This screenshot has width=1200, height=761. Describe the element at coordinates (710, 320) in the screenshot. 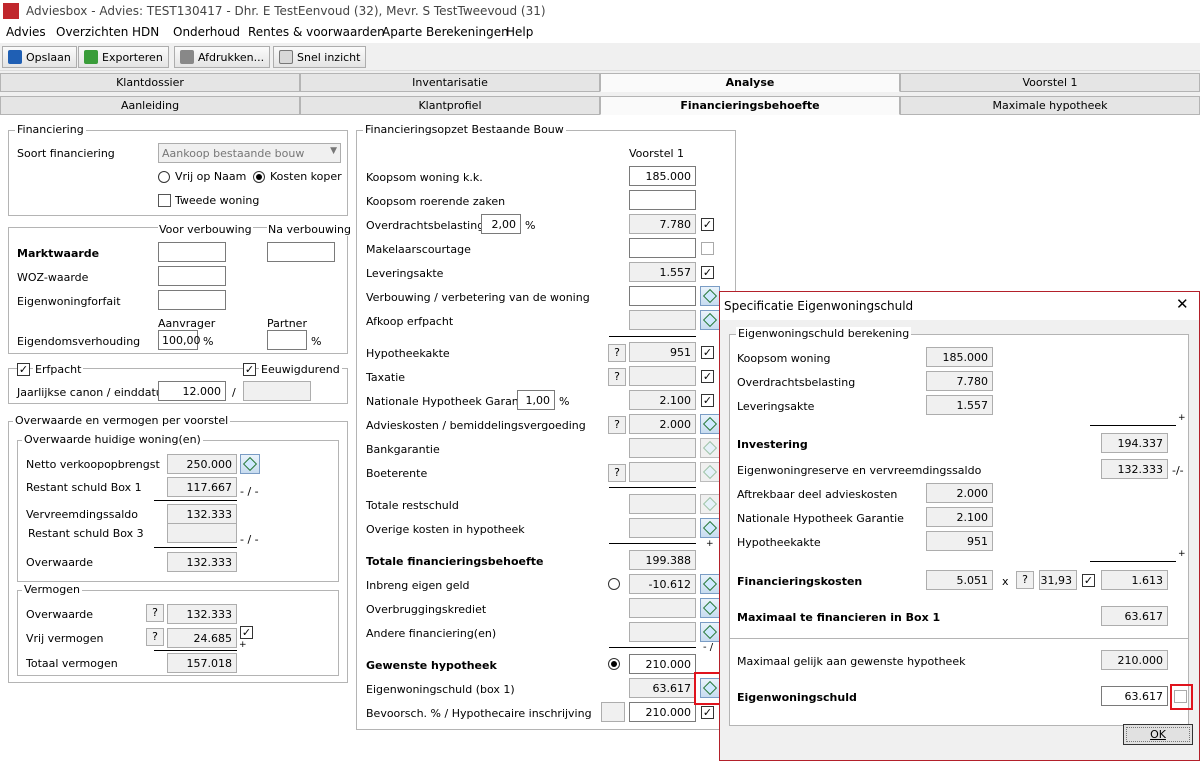

I see `edit-erfpacht-button` at that location.